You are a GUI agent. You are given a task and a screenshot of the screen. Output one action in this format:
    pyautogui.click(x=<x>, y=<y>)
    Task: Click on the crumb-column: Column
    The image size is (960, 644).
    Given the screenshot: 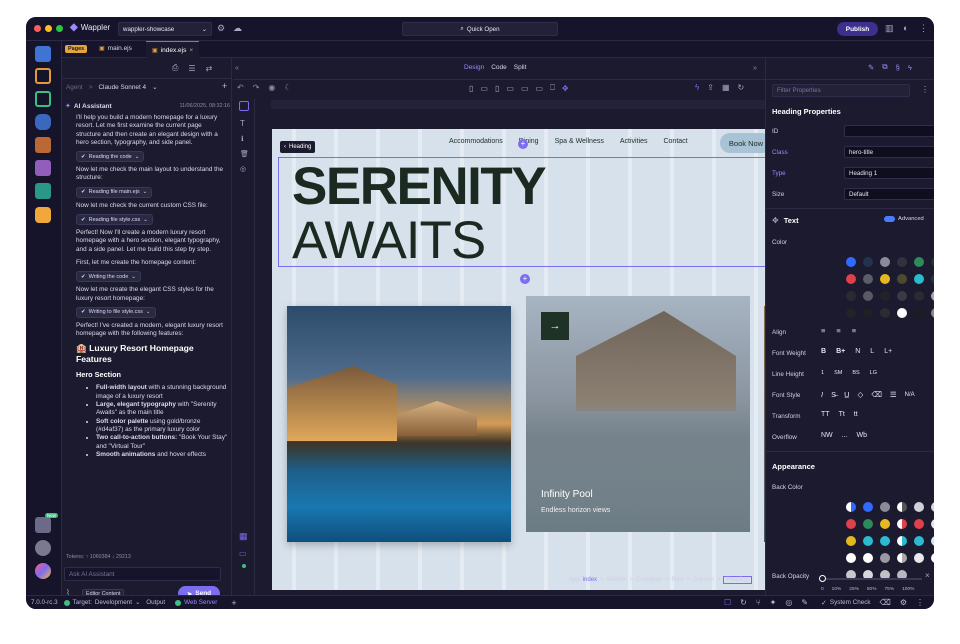 What is the action you would take?
    pyautogui.click(x=703, y=580)
    